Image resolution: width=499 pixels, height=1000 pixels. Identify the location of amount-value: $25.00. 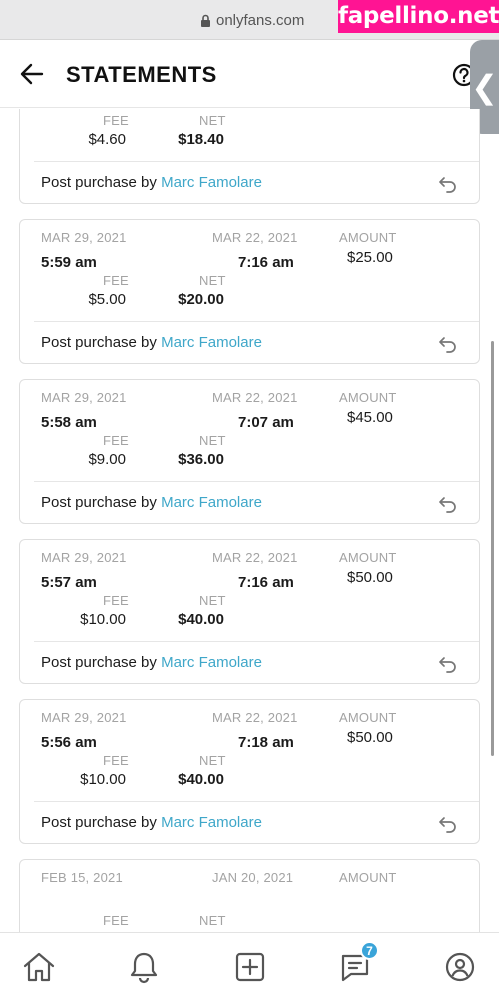
(370, 257).